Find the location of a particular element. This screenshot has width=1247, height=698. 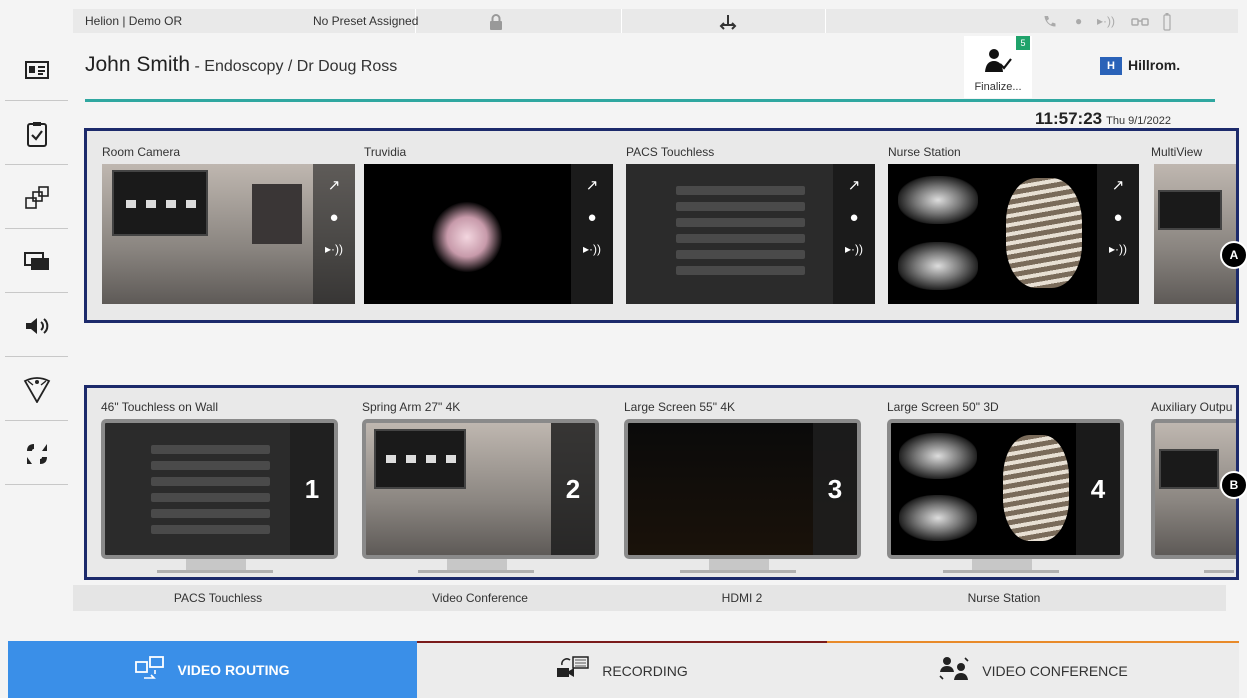

recording-icon is located at coordinates (573, 670).